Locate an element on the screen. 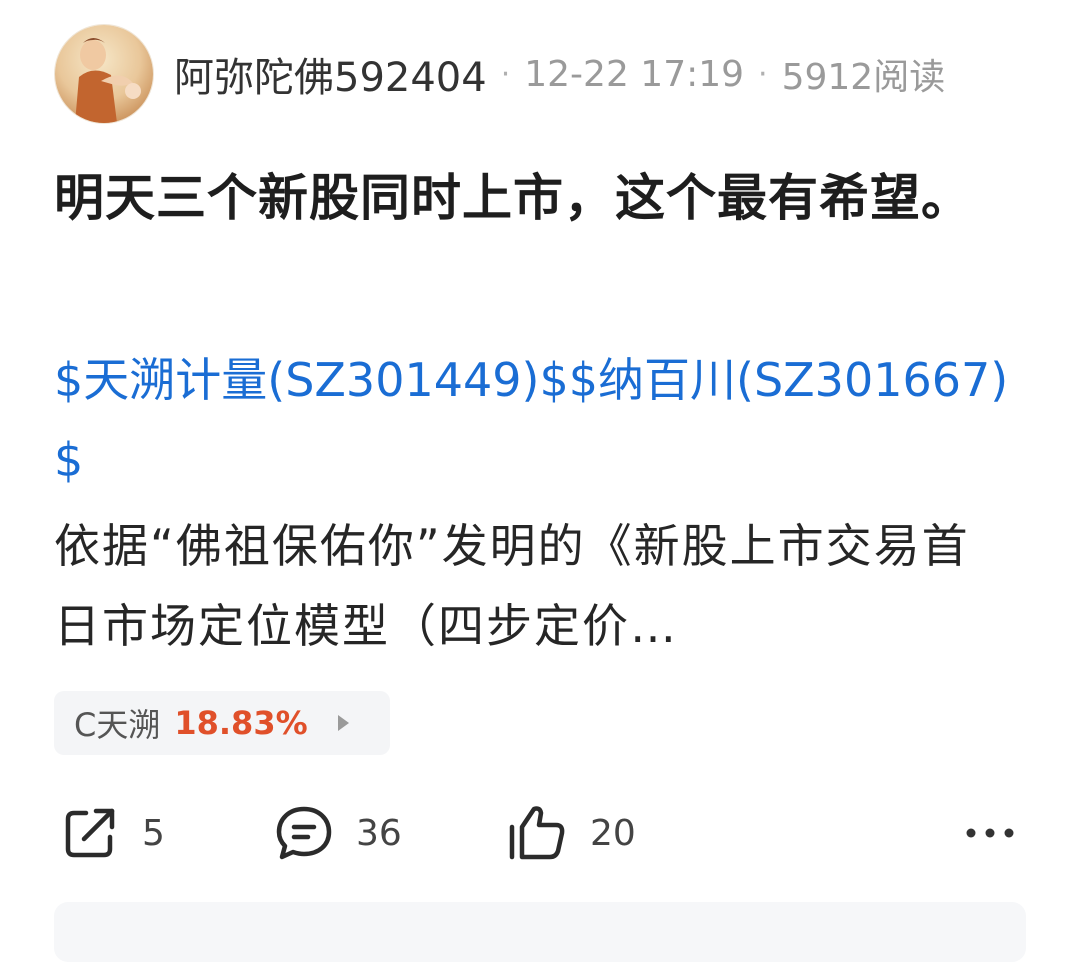 This screenshot has height=962, width=1076. author-name: 阿弥陀佛592404 is located at coordinates (330, 74).